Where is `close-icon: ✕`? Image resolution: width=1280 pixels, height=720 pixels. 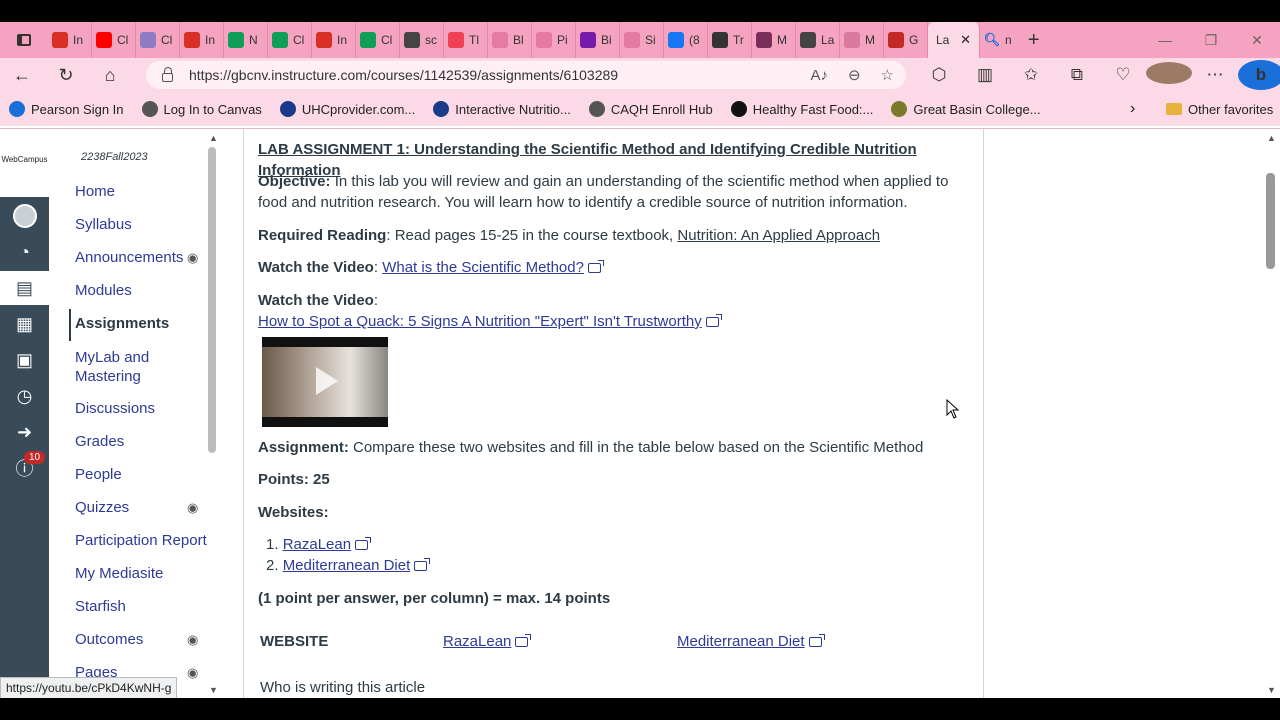
close-icon: ✕ is located at coordinates (965, 40).